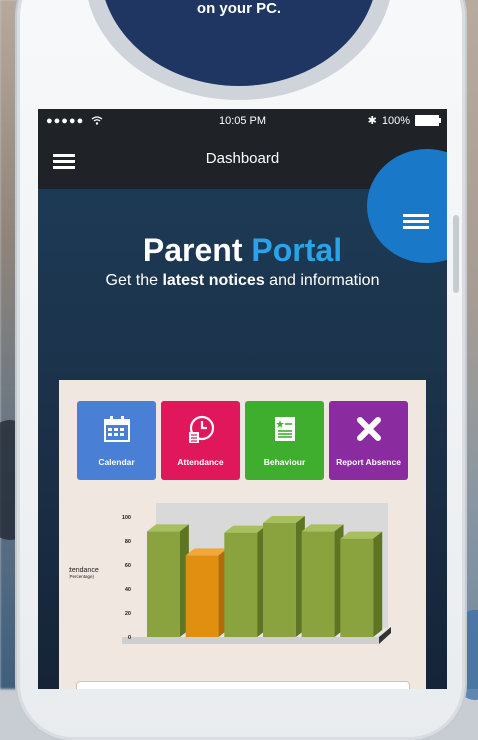  What do you see at coordinates (116, 462) in the screenshot?
I see `tile-label: Calendar` at bounding box center [116, 462].